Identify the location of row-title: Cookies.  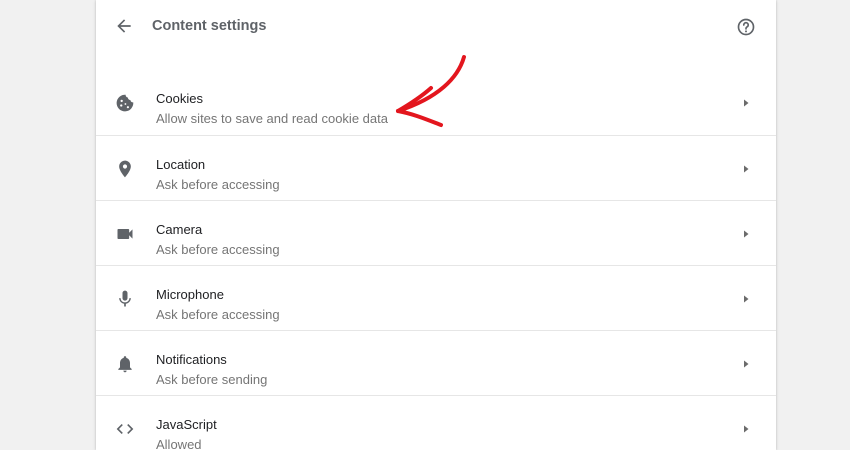
(179, 98).